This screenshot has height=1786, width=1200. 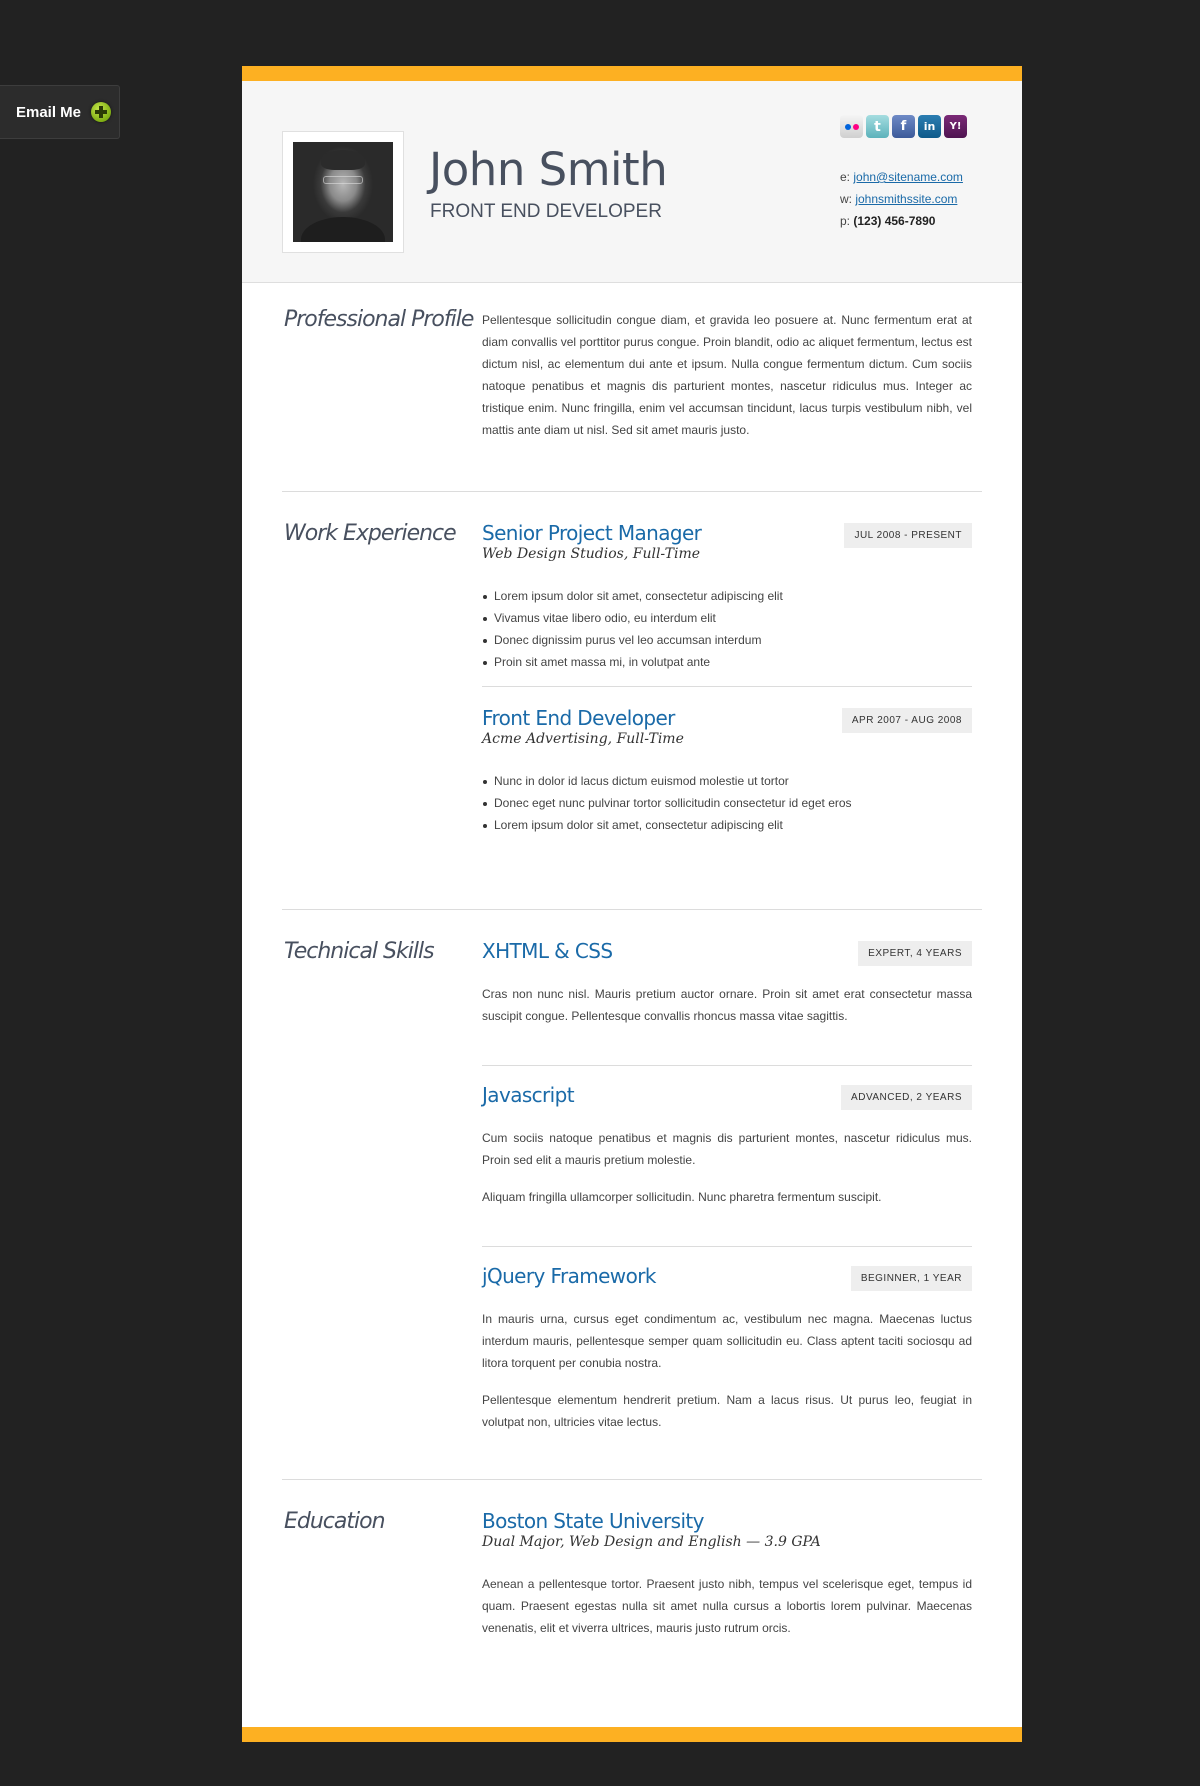 I want to click on school-name: Boston State University, so click(x=593, y=1521).